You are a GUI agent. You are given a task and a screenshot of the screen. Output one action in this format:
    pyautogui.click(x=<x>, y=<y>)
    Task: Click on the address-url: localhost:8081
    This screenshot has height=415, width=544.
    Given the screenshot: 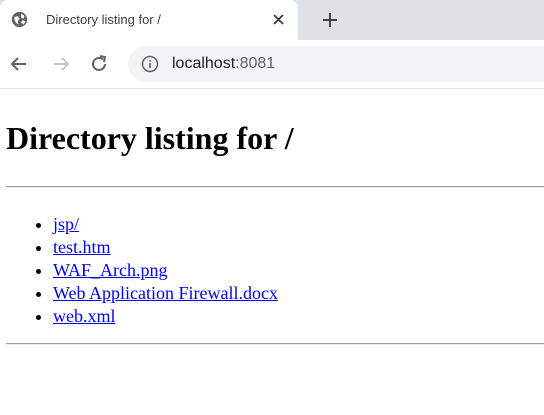 What is the action you would take?
    pyautogui.click(x=223, y=64)
    